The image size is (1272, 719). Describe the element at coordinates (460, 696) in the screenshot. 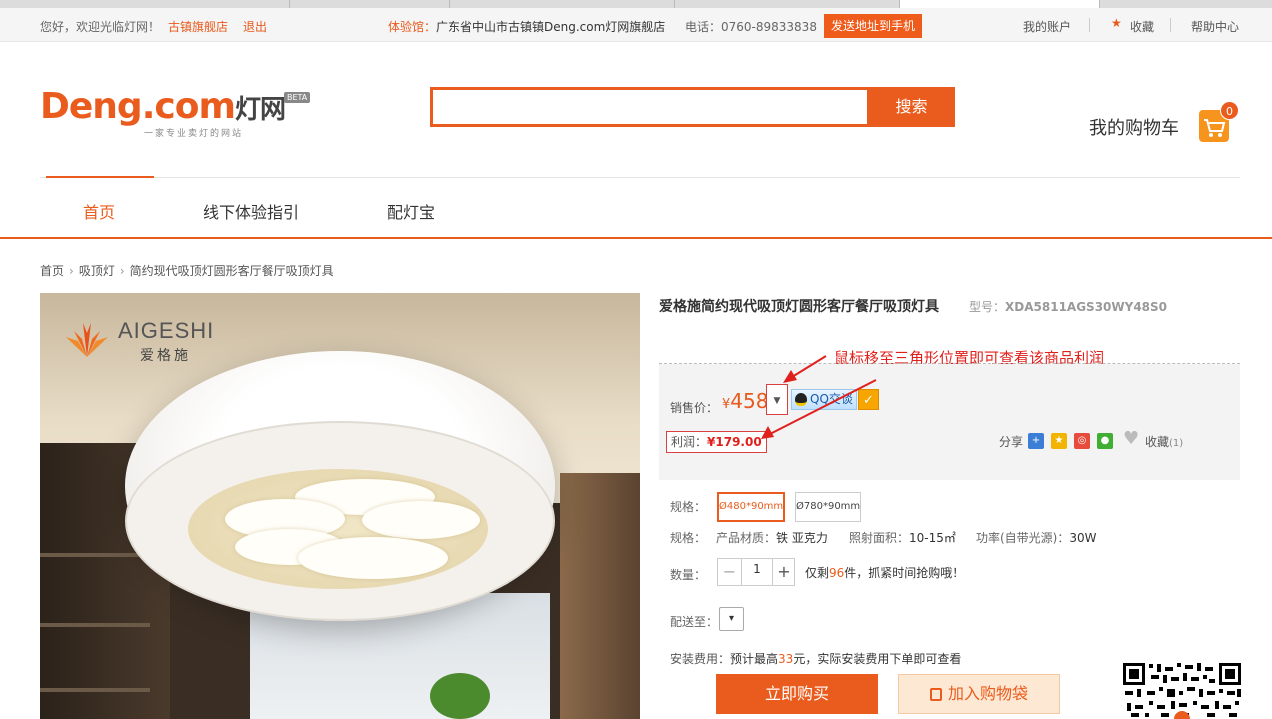

I see `plant` at that location.